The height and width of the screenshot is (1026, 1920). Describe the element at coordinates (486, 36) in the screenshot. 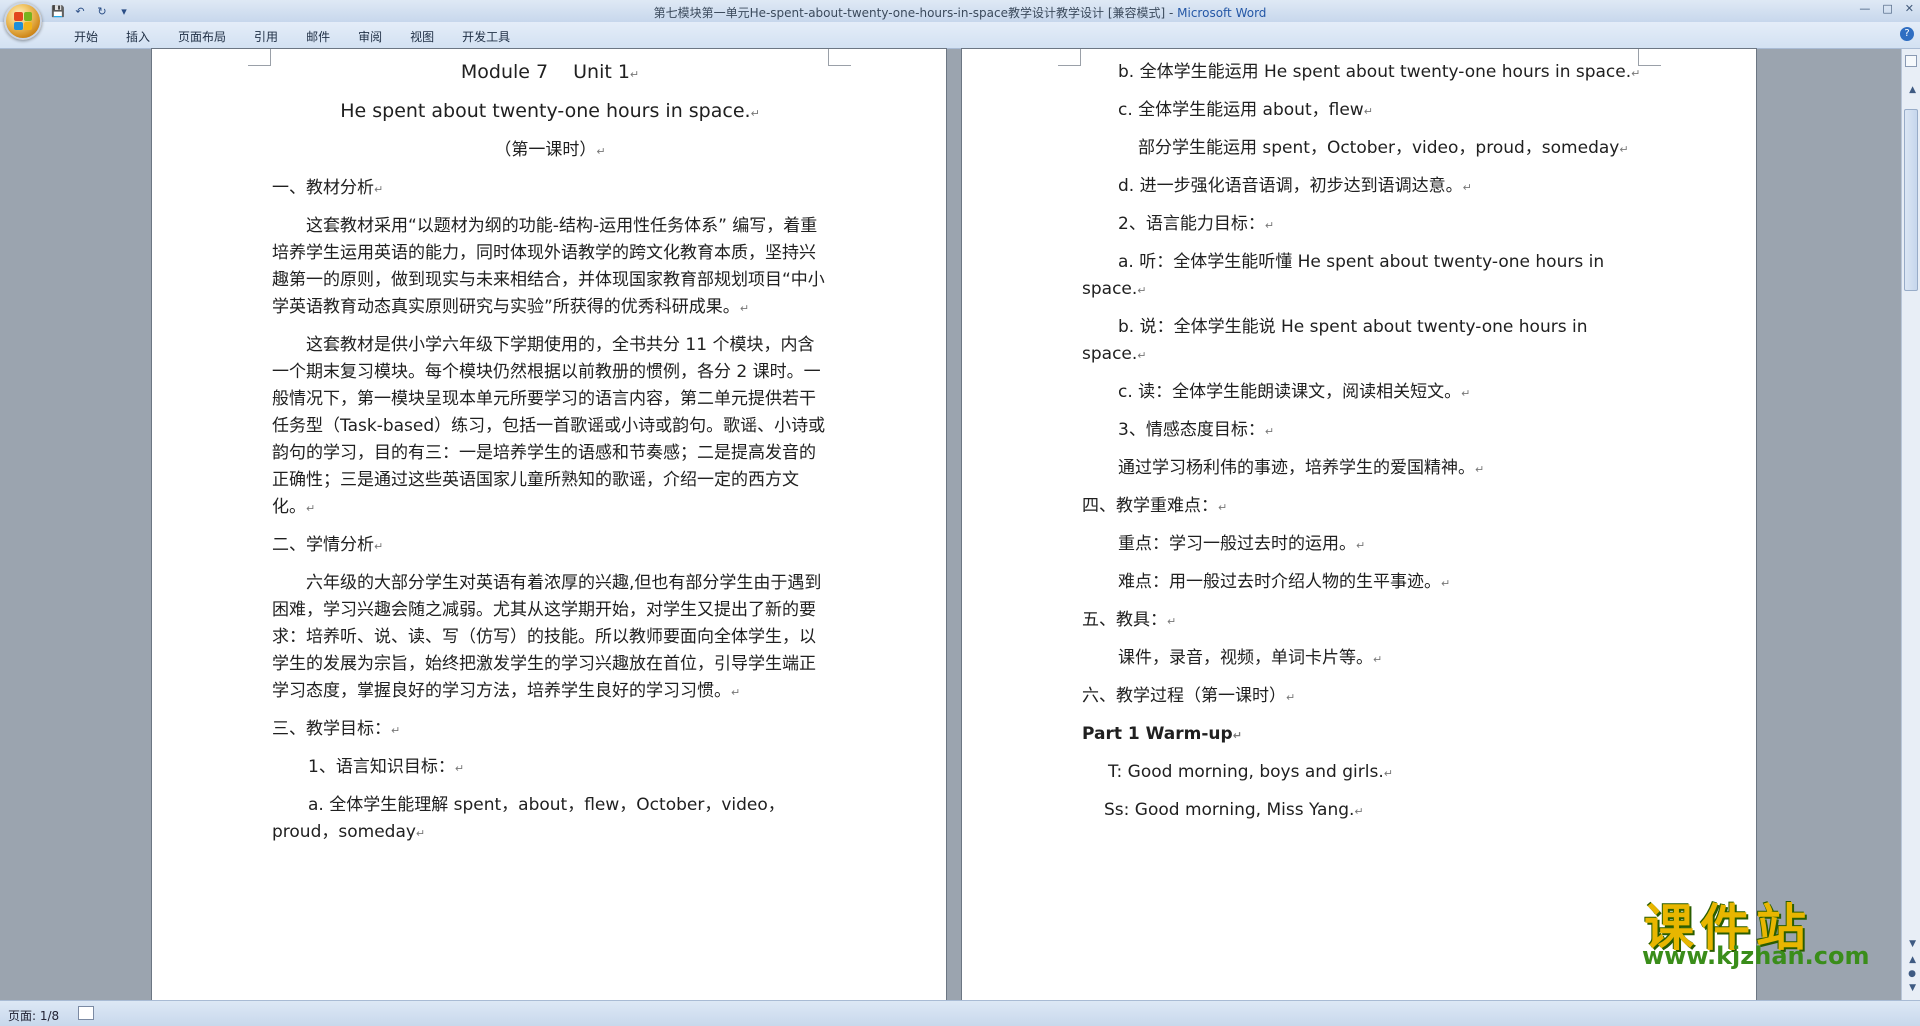

I see `tab-developer: 开发工具` at that location.